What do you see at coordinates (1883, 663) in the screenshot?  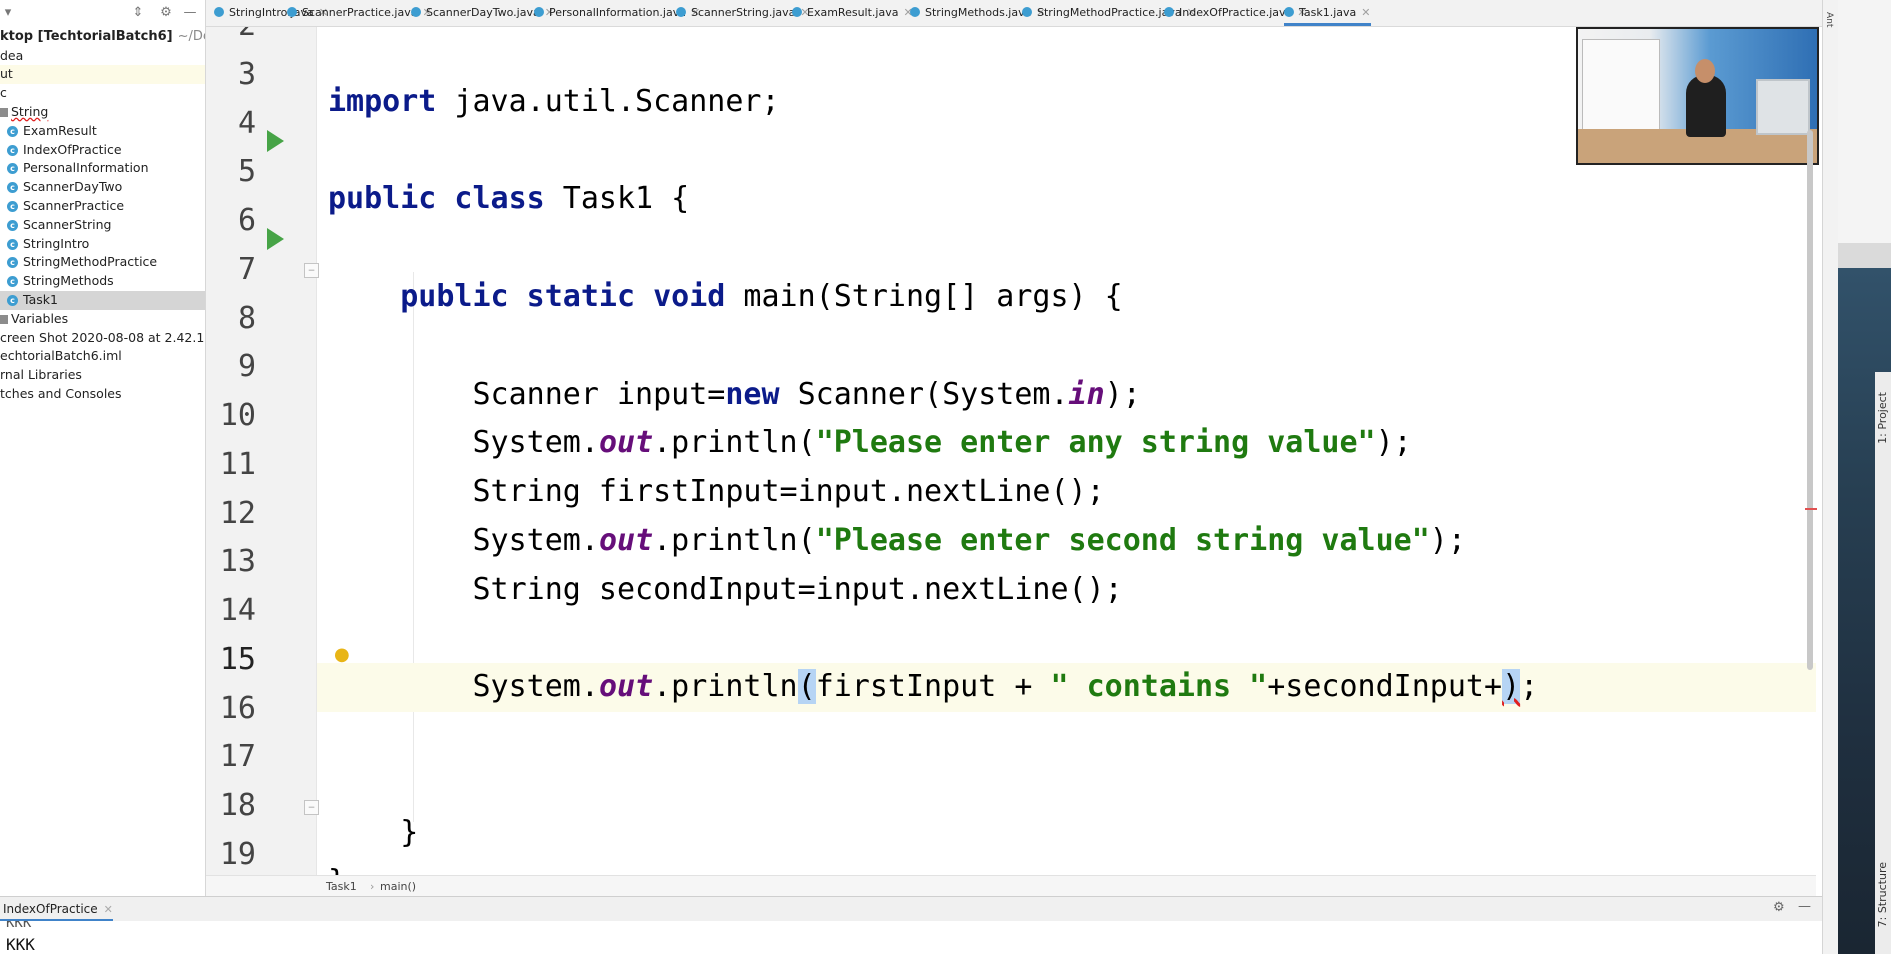 I see `second-ide-strip: 1: Project 7: Structure` at bounding box center [1883, 663].